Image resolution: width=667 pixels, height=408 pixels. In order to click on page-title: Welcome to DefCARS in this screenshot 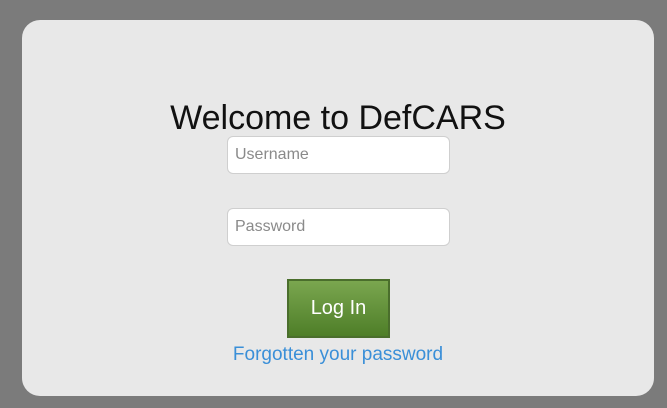, I will do `click(338, 118)`.